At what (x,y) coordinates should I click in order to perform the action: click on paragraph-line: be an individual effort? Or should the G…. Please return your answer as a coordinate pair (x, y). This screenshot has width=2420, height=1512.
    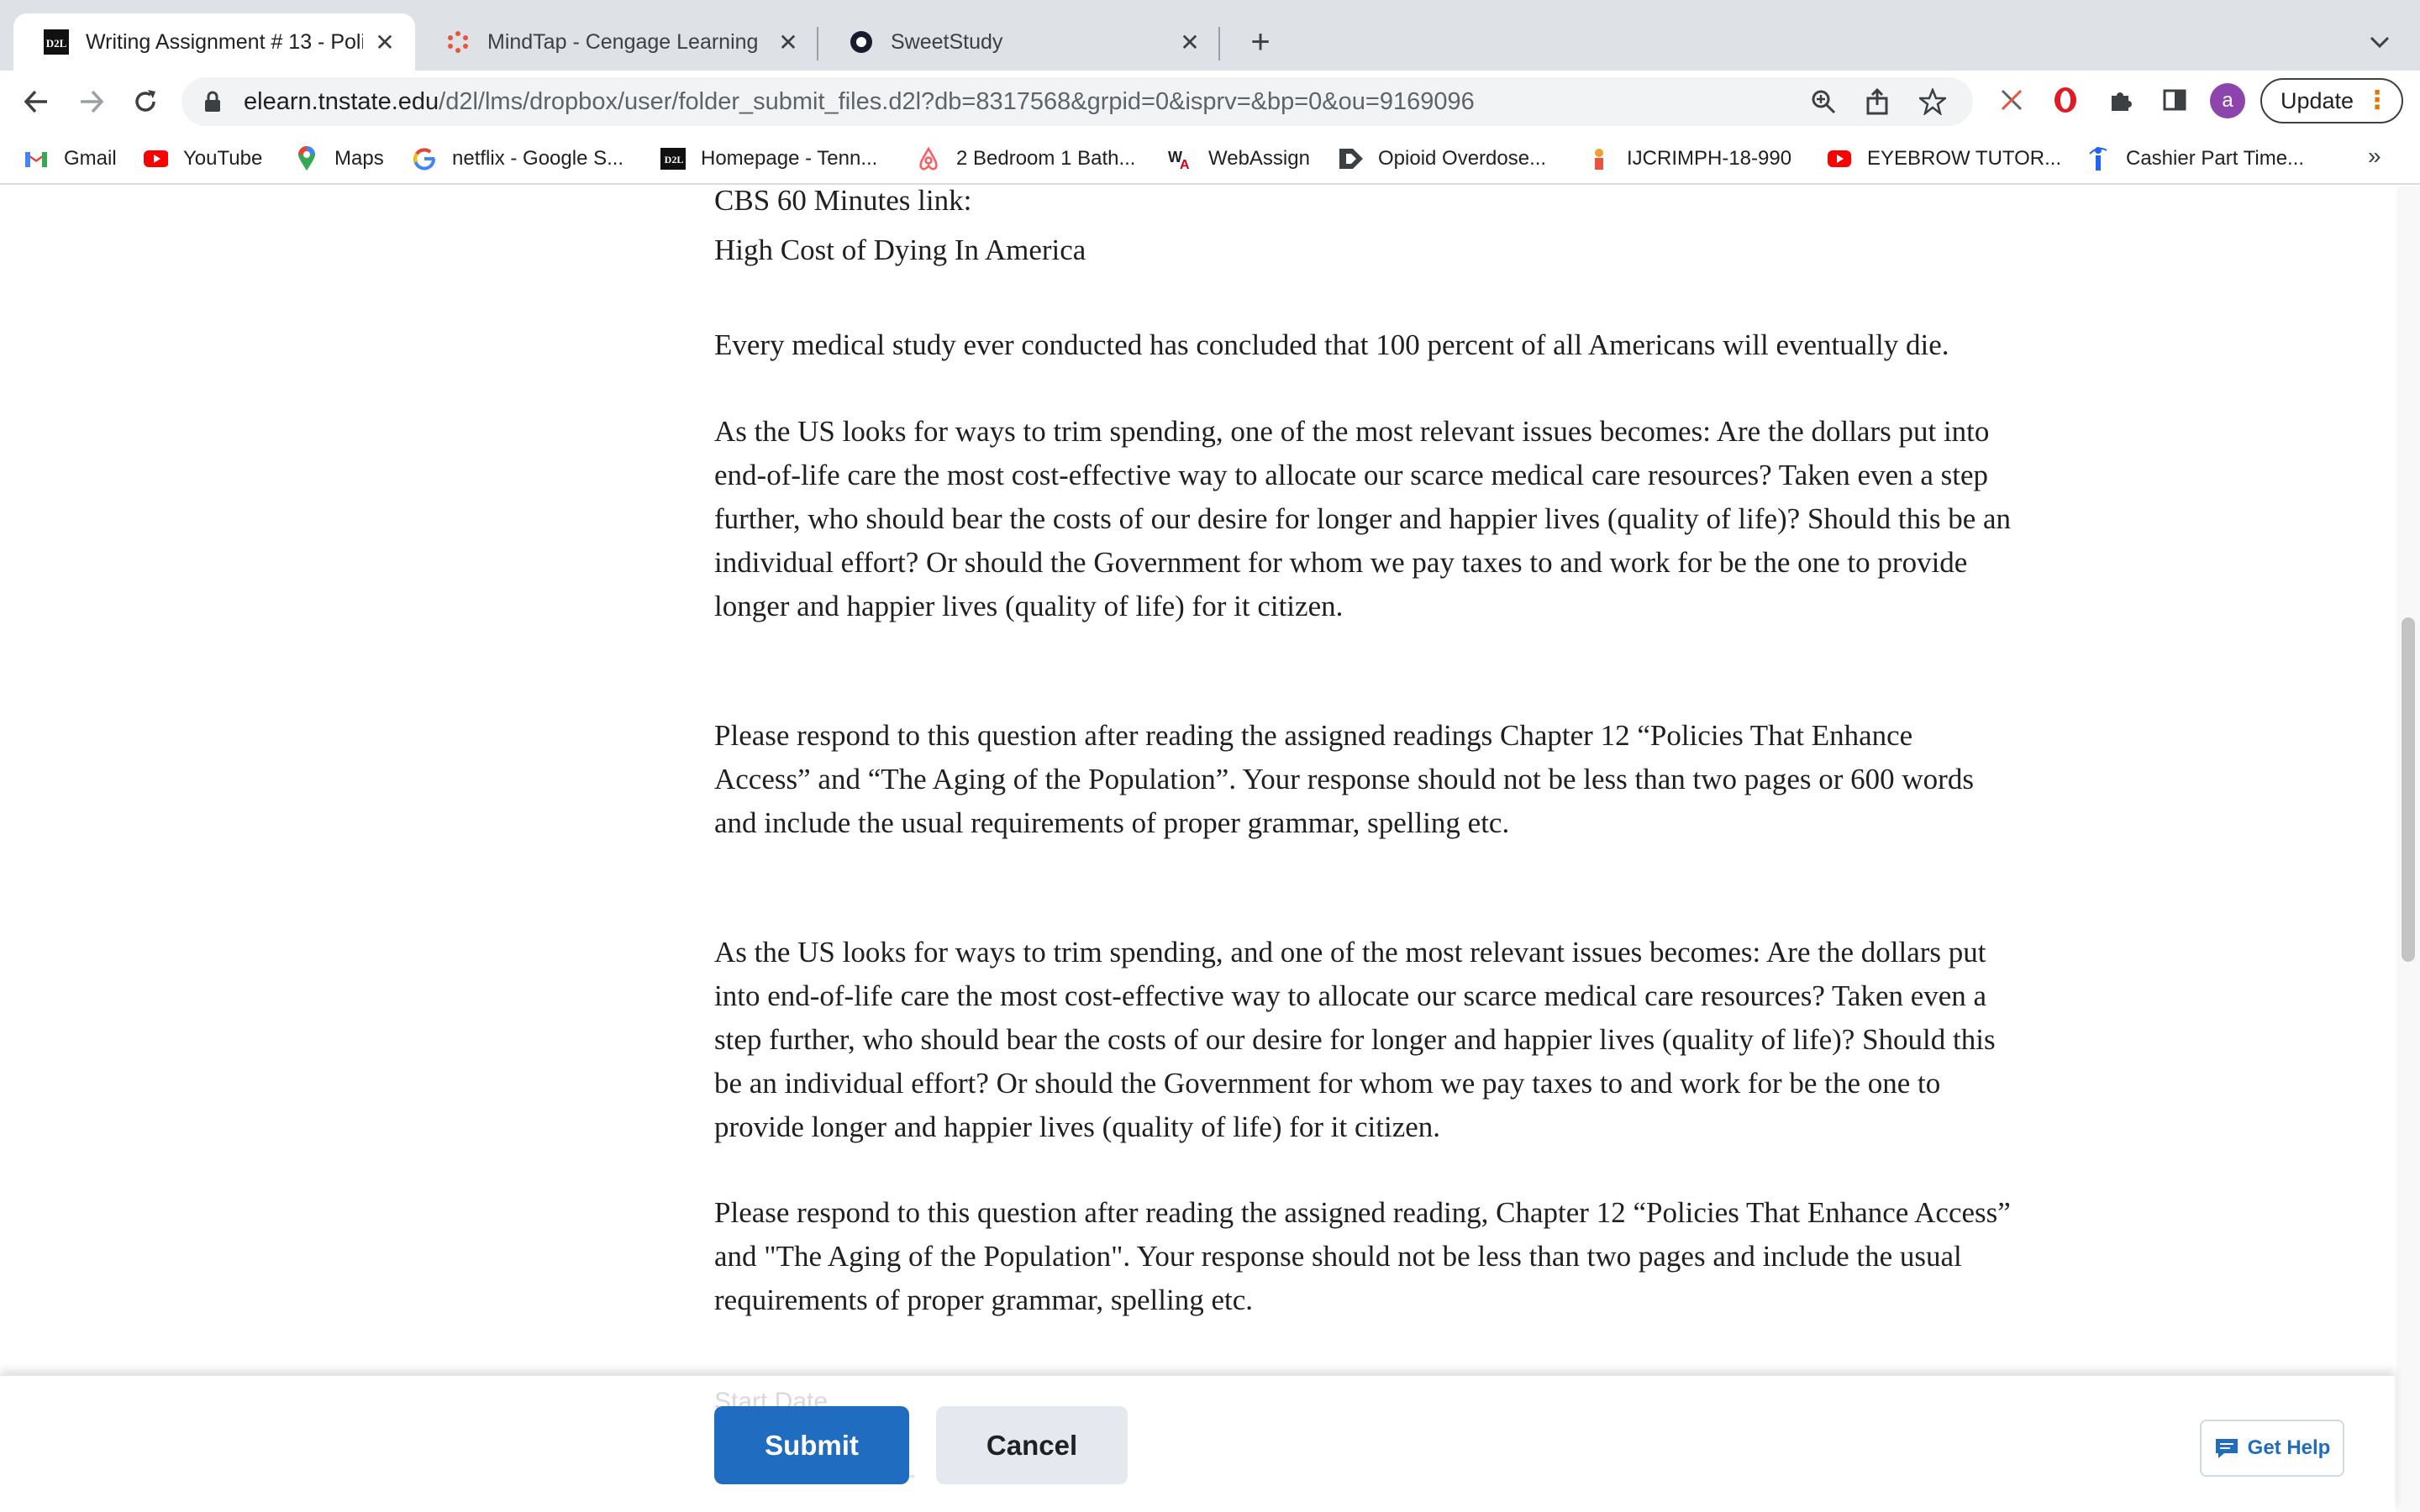
    Looking at the image, I should click on (1327, 1083).